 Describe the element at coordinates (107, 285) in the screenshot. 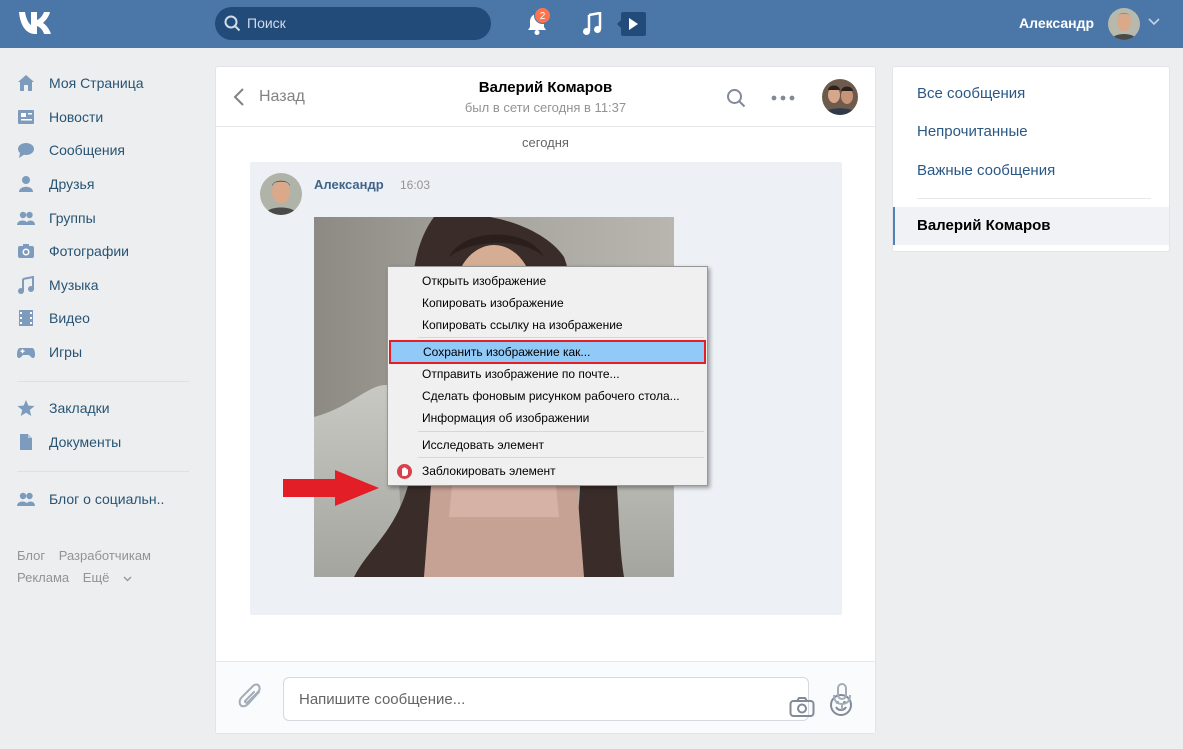

I see `nav-item-music: Музыка` at that location.